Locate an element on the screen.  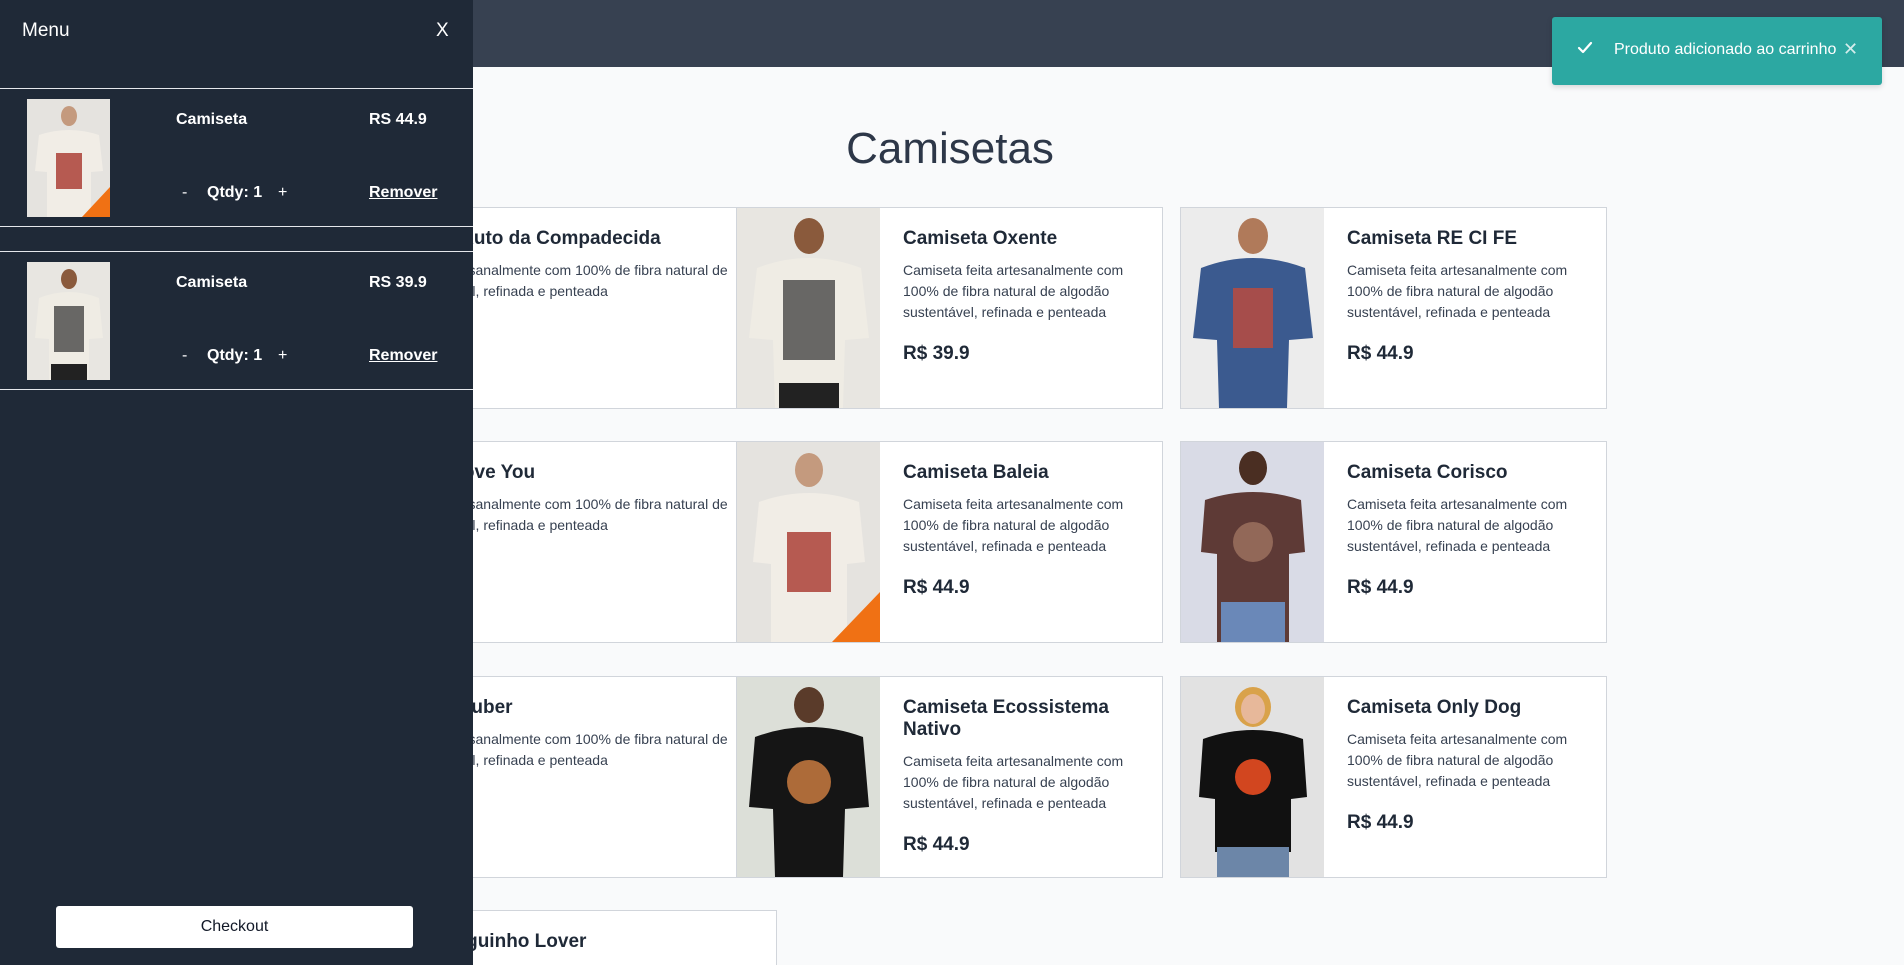
close-drawer-button: X is located at coordinates (442, 31).